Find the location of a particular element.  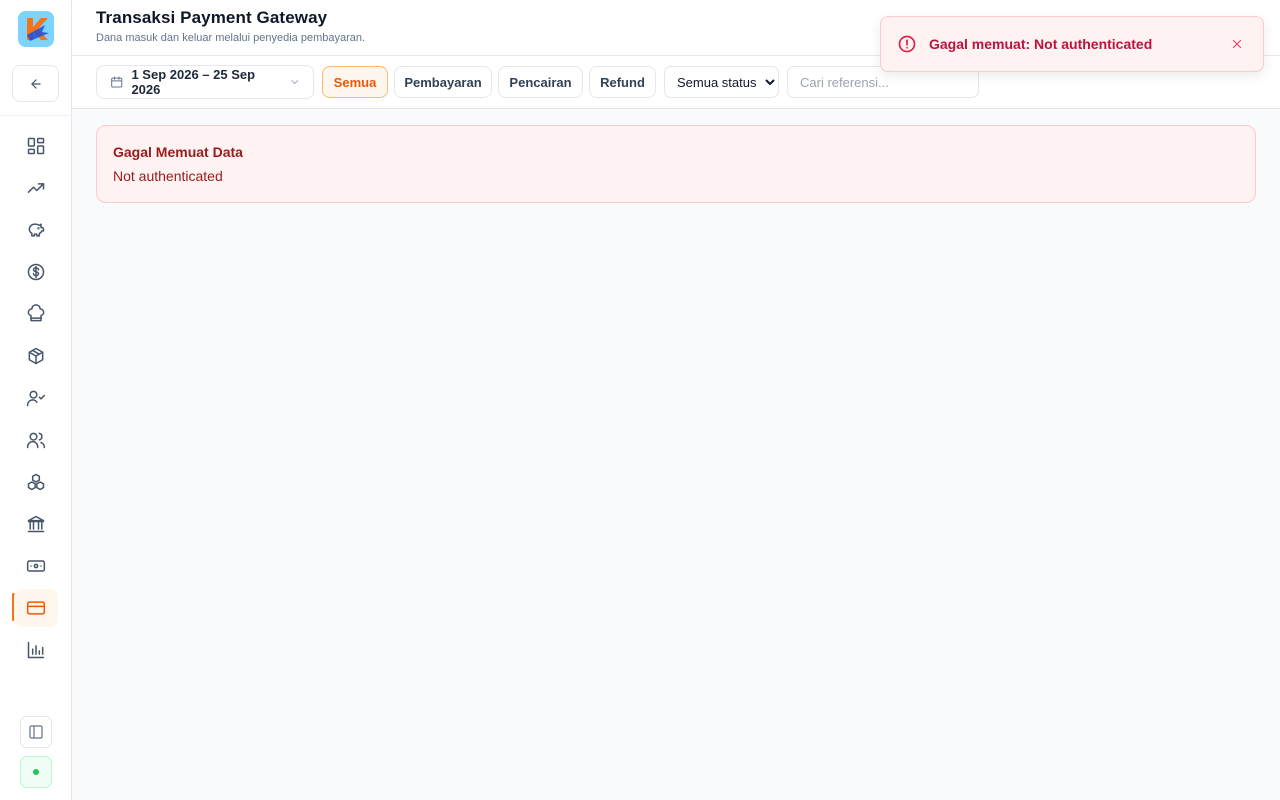

filter-chip-payout: Pencairan is located at coordinates (540, 82).